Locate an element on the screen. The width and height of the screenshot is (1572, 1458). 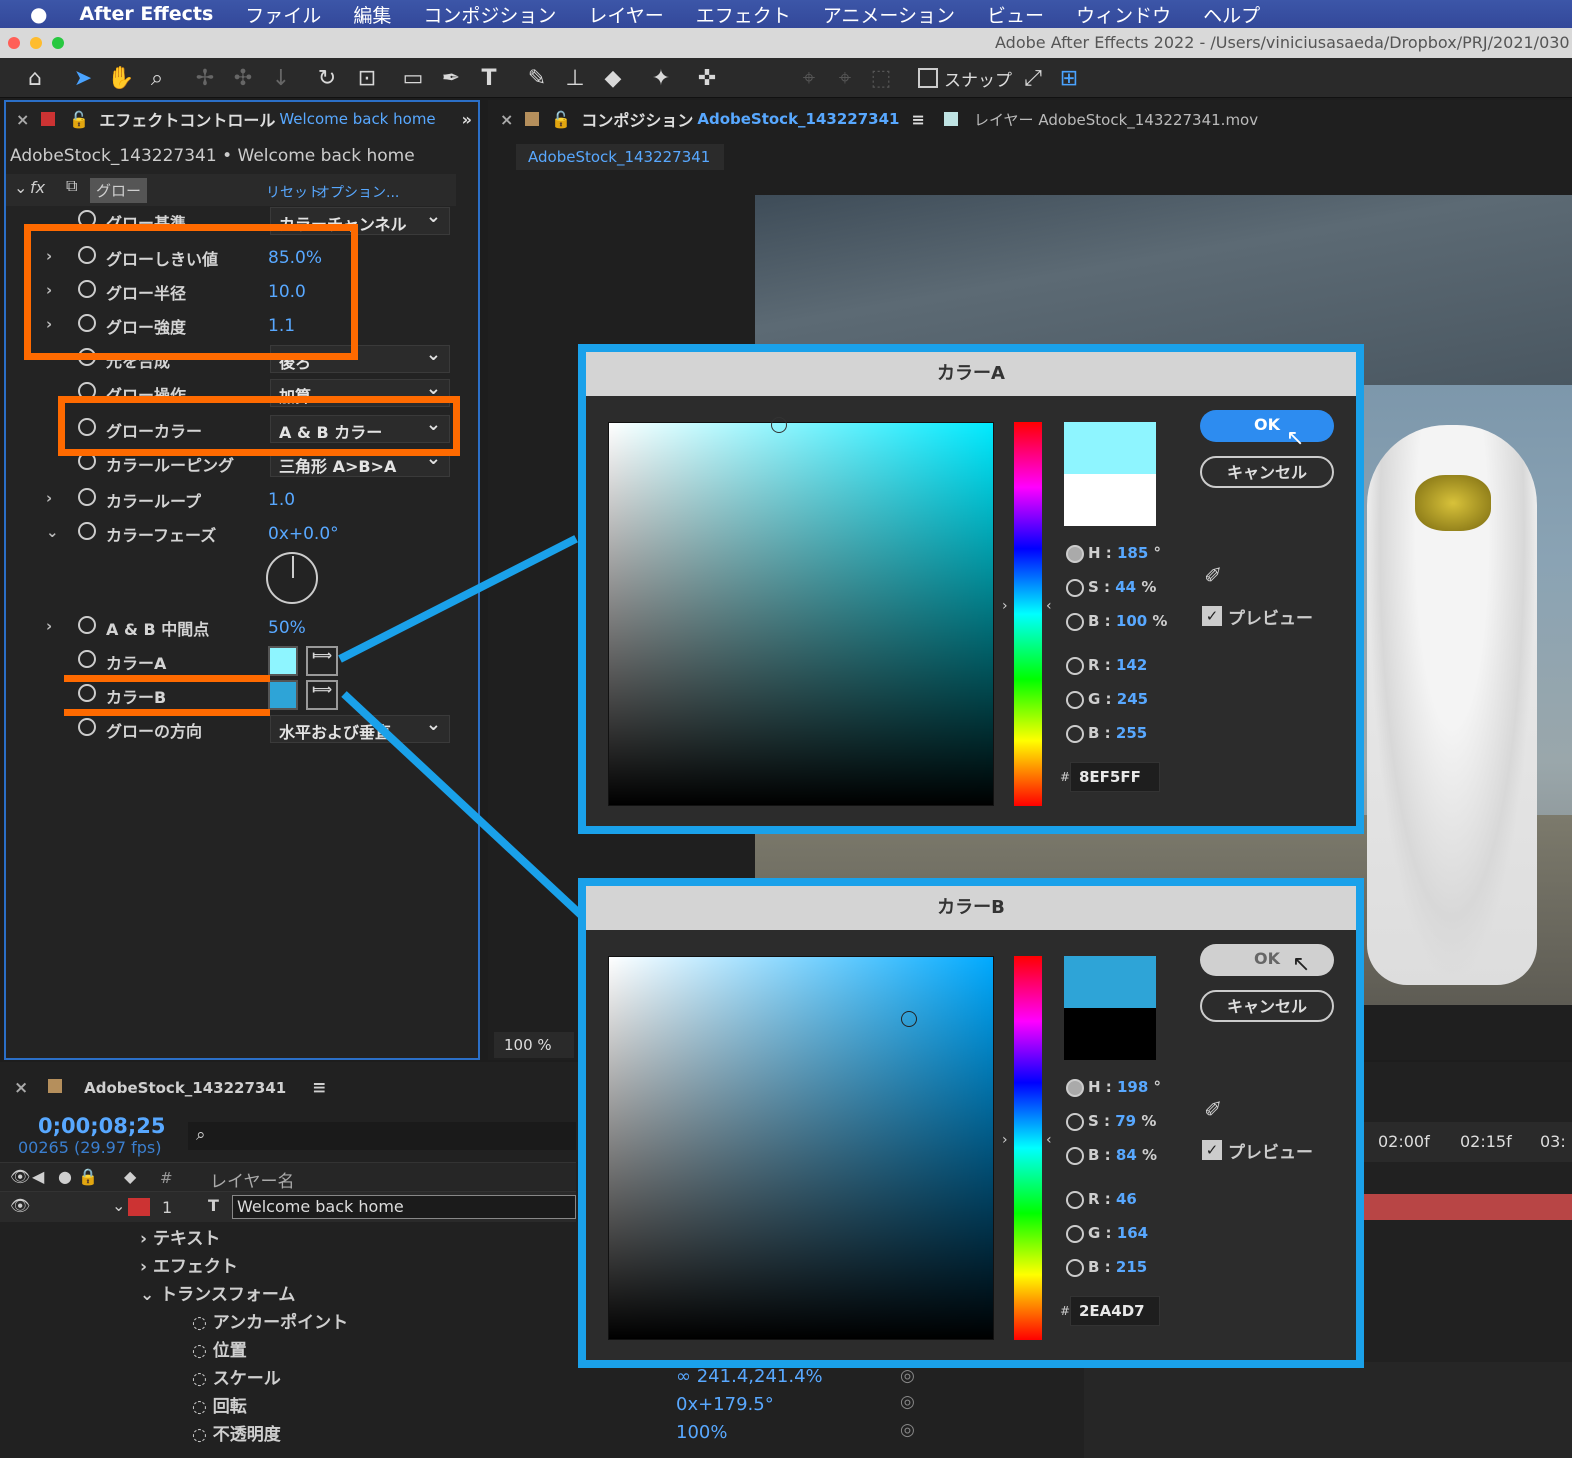
red-radio: R : 46 is located at coordinates (1101, 1199).